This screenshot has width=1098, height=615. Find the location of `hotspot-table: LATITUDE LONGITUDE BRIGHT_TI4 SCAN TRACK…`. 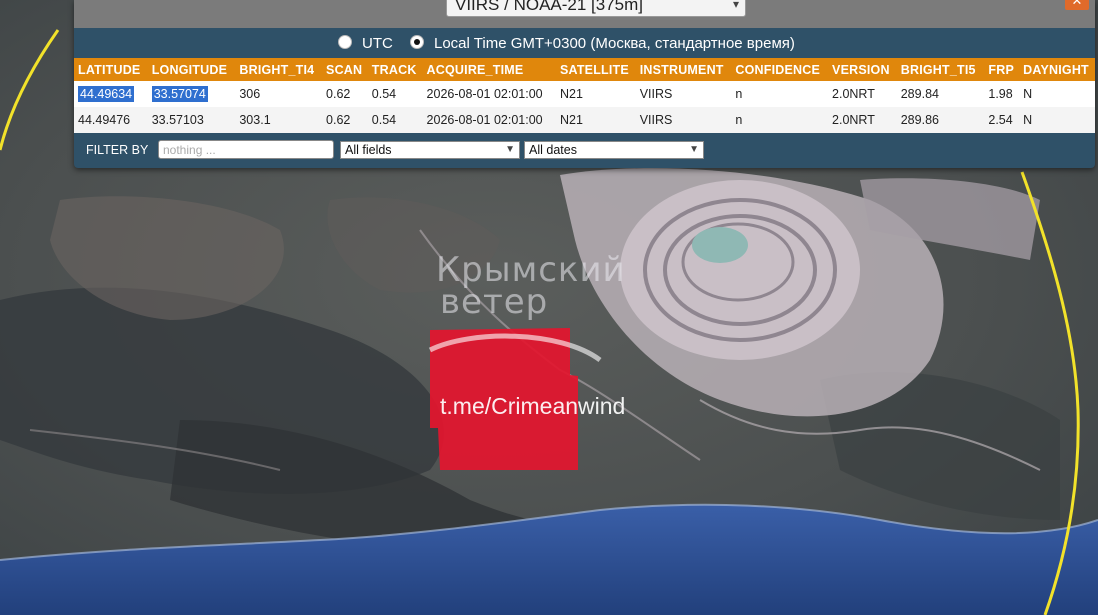

hotspot-table: LATITUDE LONGITUDE BRIGHT_TI4 SCAN TRACK… is located at coordinates (584, 95).